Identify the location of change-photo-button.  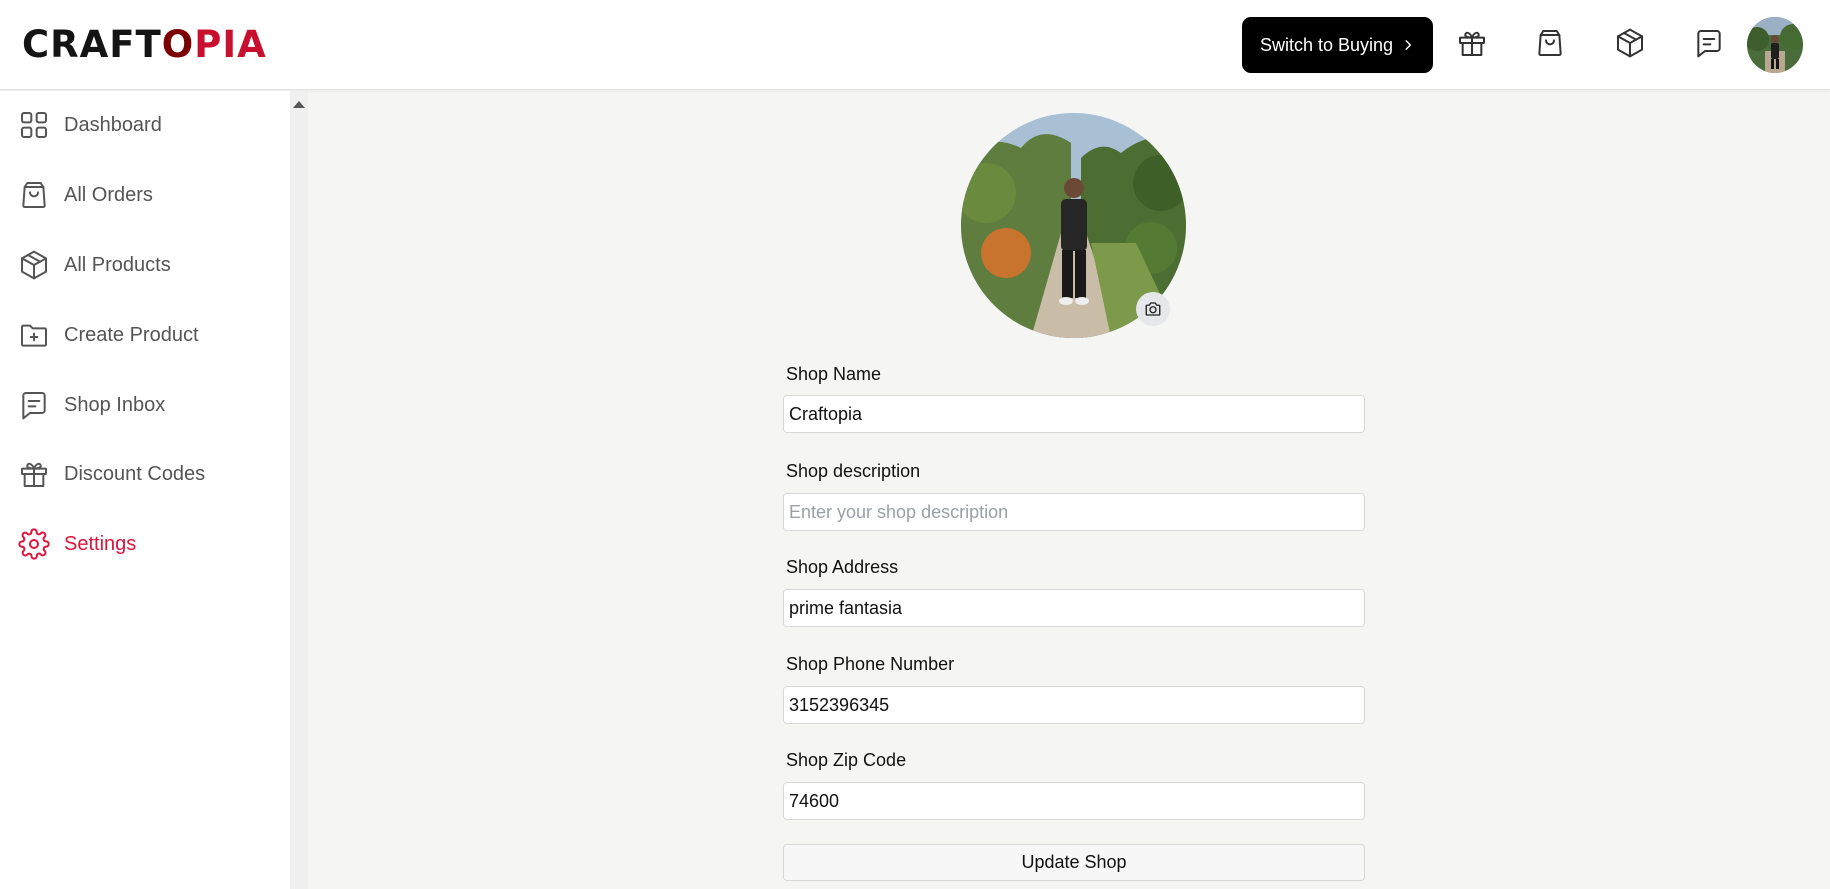
(1153, 309).